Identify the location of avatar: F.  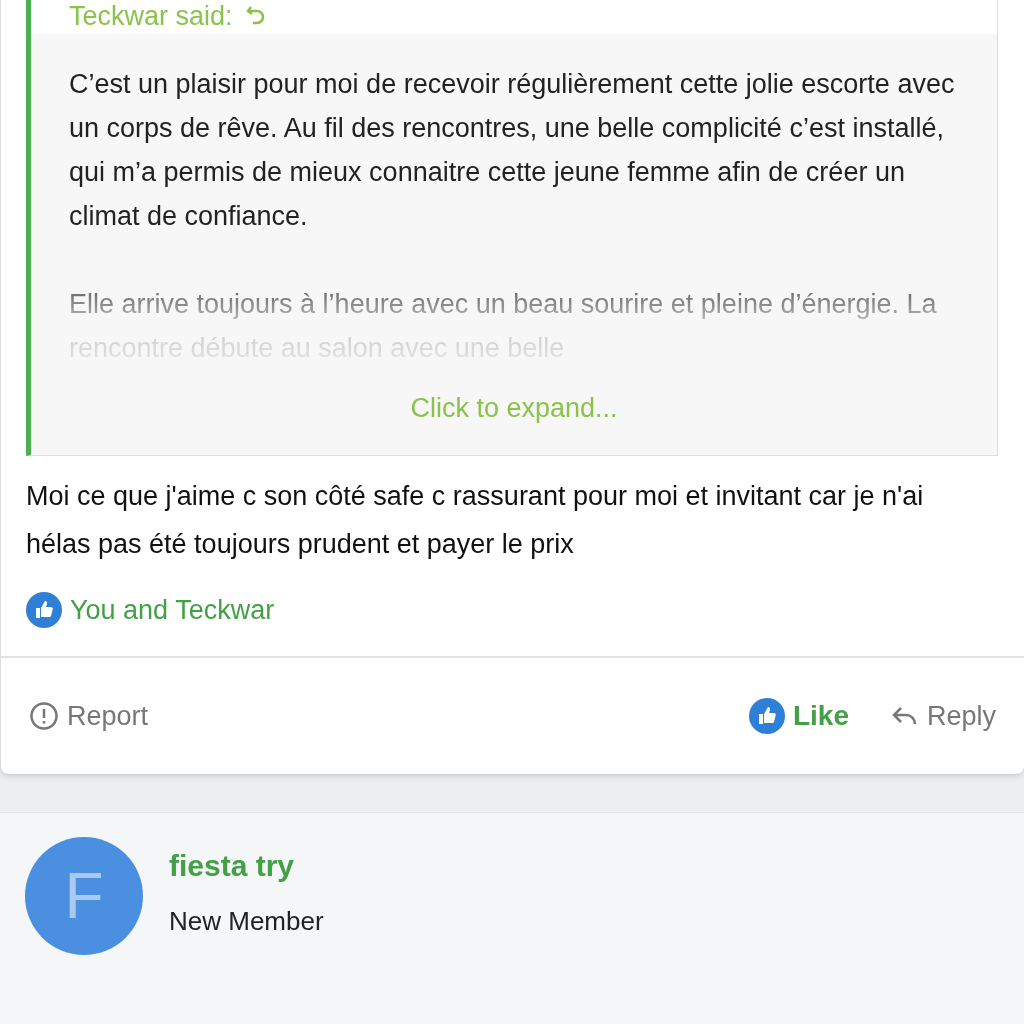
(84, 896).